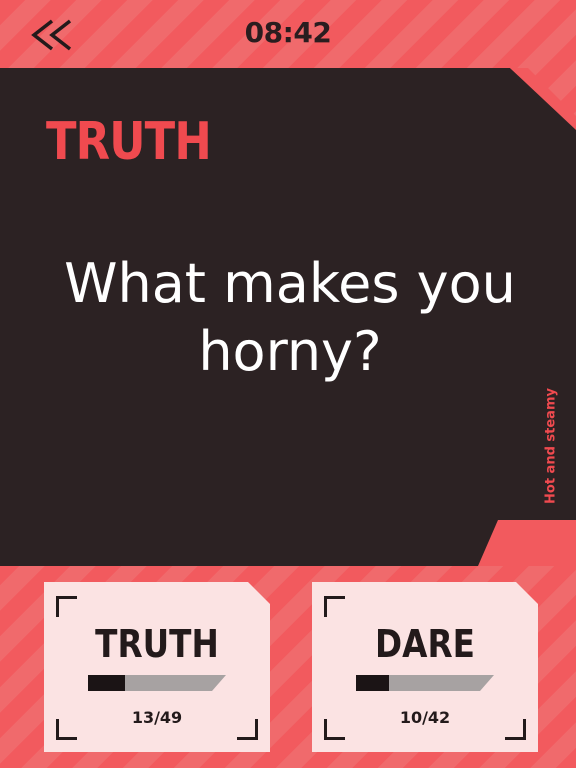  Describe the element at coordinates (107, 683) in the screenshot. I see `truth-progress-fill` at that location.